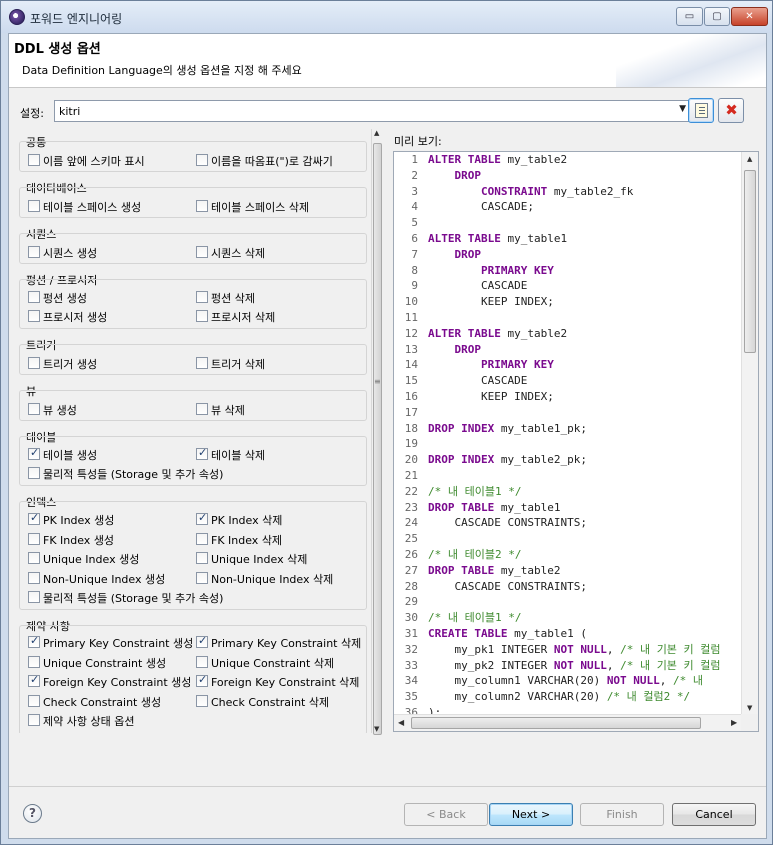 The height and width of the screenshot is (845, 773). What do you see at coordinates (411, 396) in the screenshot?
I see `line-number: 16` at bounding box center [411, 396].